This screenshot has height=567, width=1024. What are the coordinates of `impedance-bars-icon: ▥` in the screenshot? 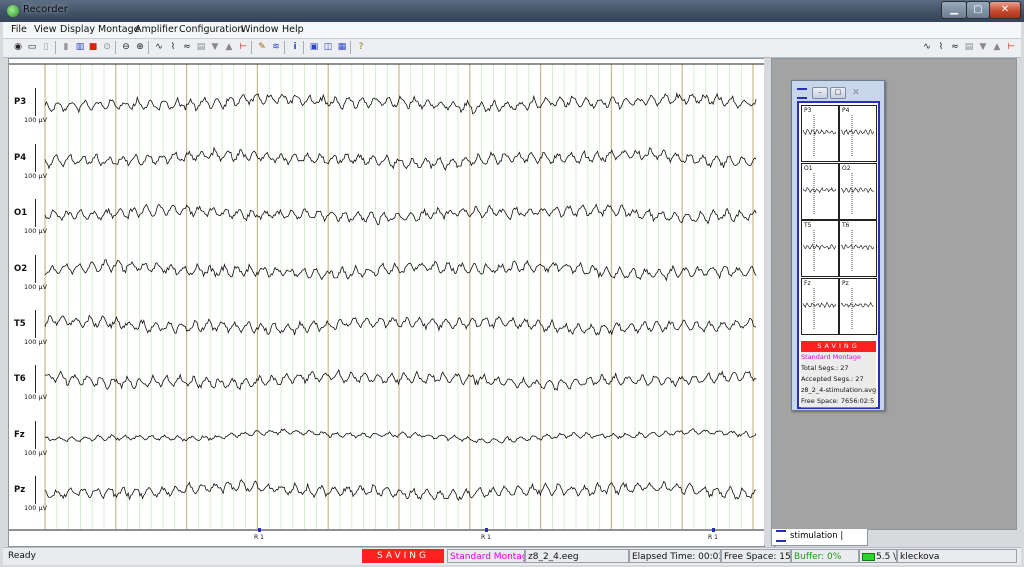 It's located at (80, 47).